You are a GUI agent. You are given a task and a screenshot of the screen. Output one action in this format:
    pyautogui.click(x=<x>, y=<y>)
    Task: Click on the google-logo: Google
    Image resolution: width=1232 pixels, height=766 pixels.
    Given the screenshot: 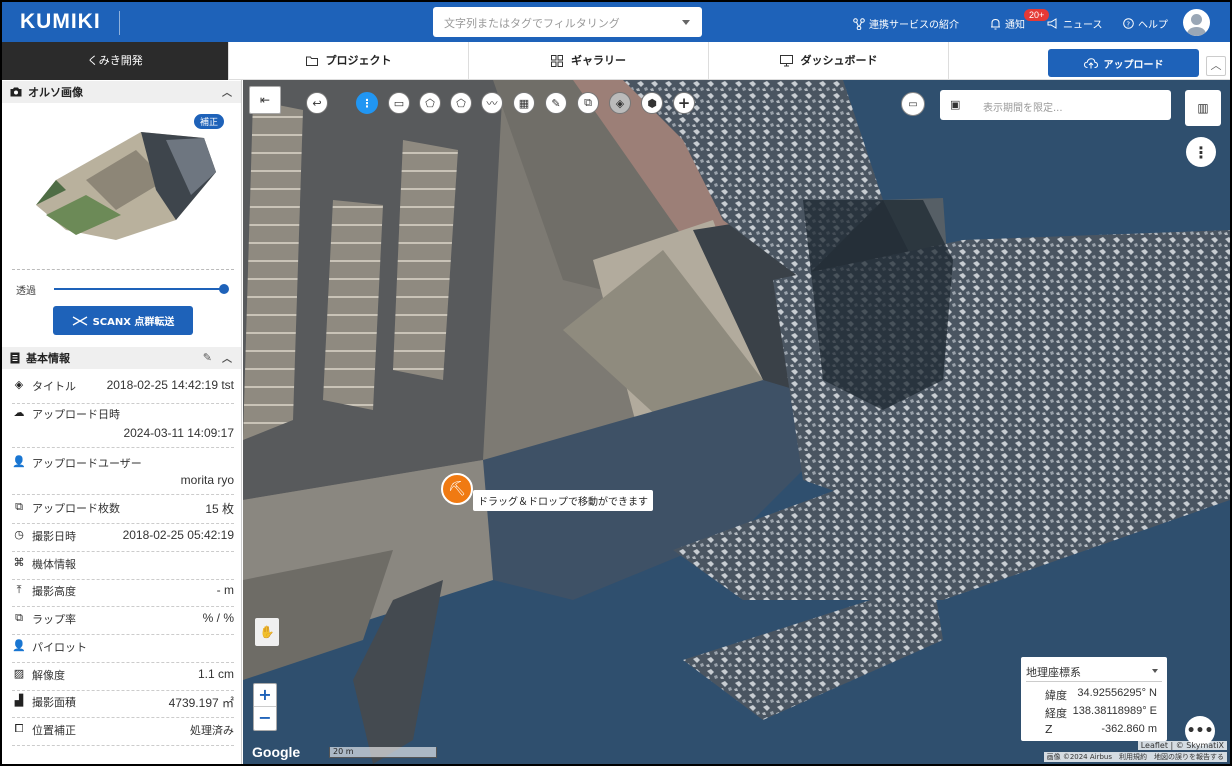 What is the action you would take?
    pyautogui.click(x=276, y=752)
    